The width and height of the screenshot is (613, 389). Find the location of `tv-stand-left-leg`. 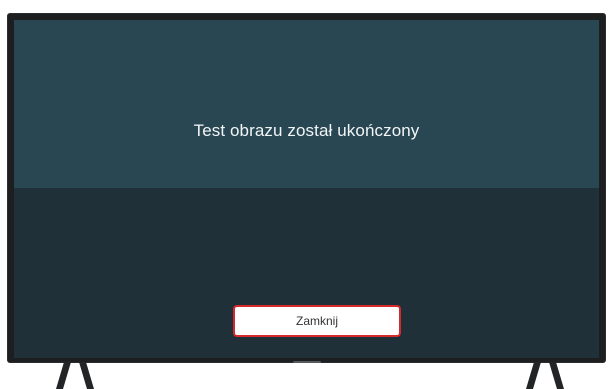

tv-stand-left-leg is located at coordinates (63, 375).